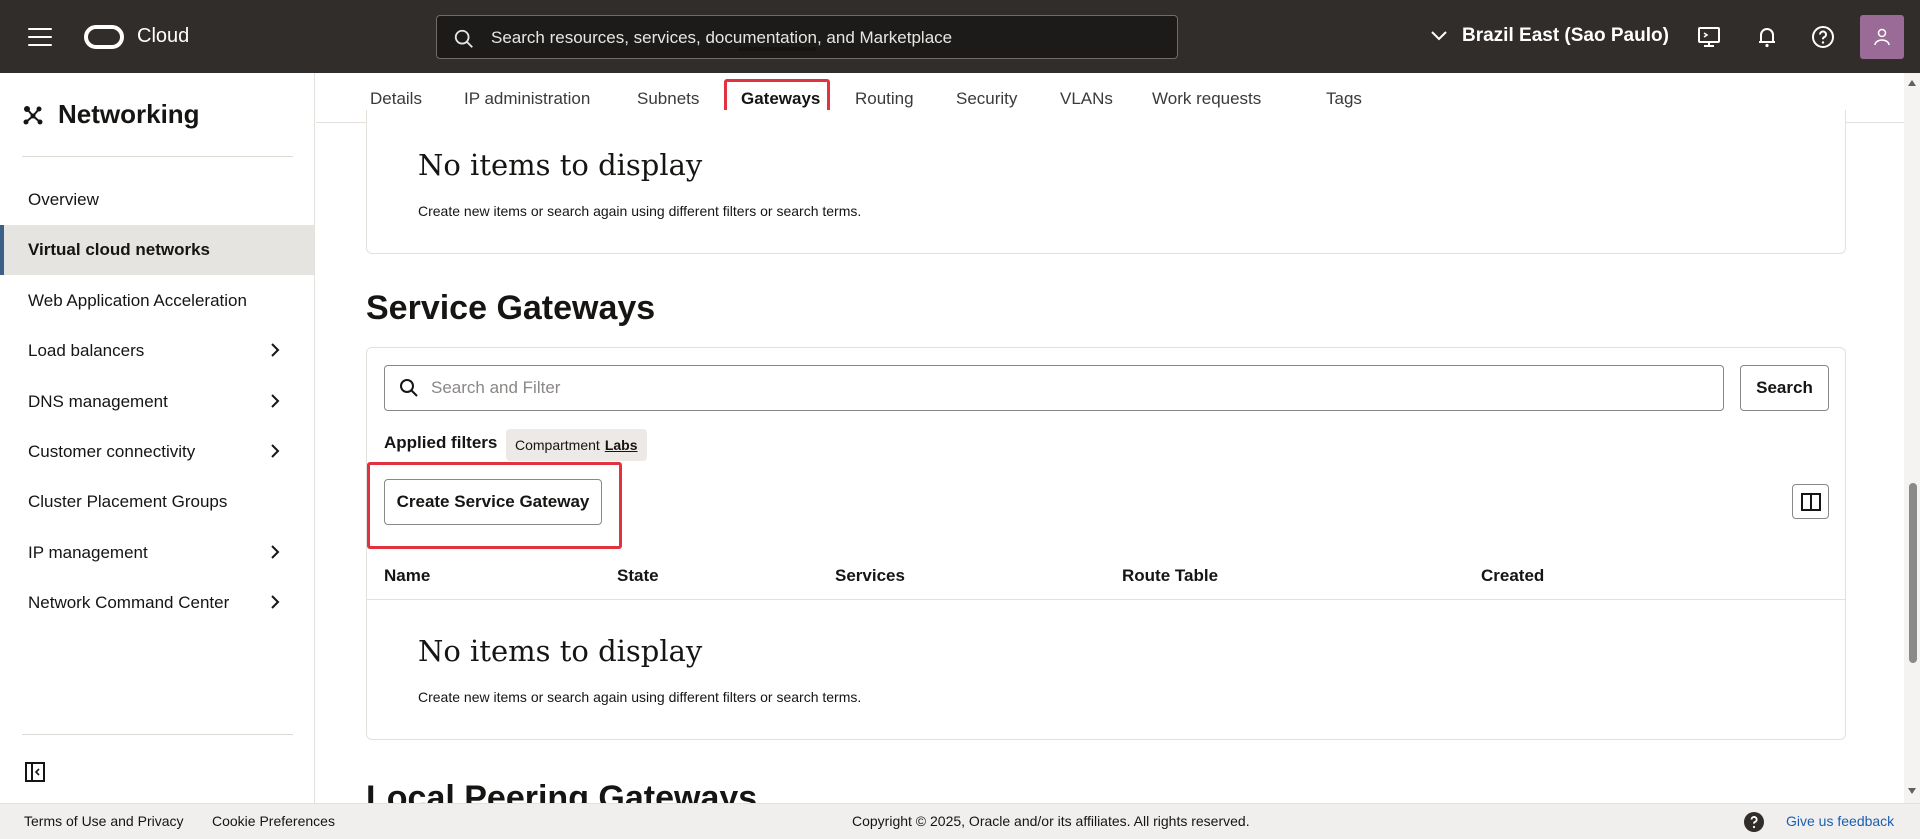 The height and width of the screenshot is (839, 1920). I want to click on sidebar-item-customer-connectivity: Customer connectivity, so click(157, 452).